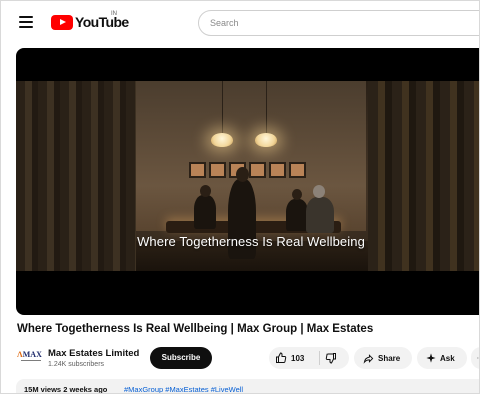 This screenshot has width=480, height=394. What do you see at coordinates (447, 358) in the screenshot?
I see `ask-label: Ask` at bounding box center [447, 358].